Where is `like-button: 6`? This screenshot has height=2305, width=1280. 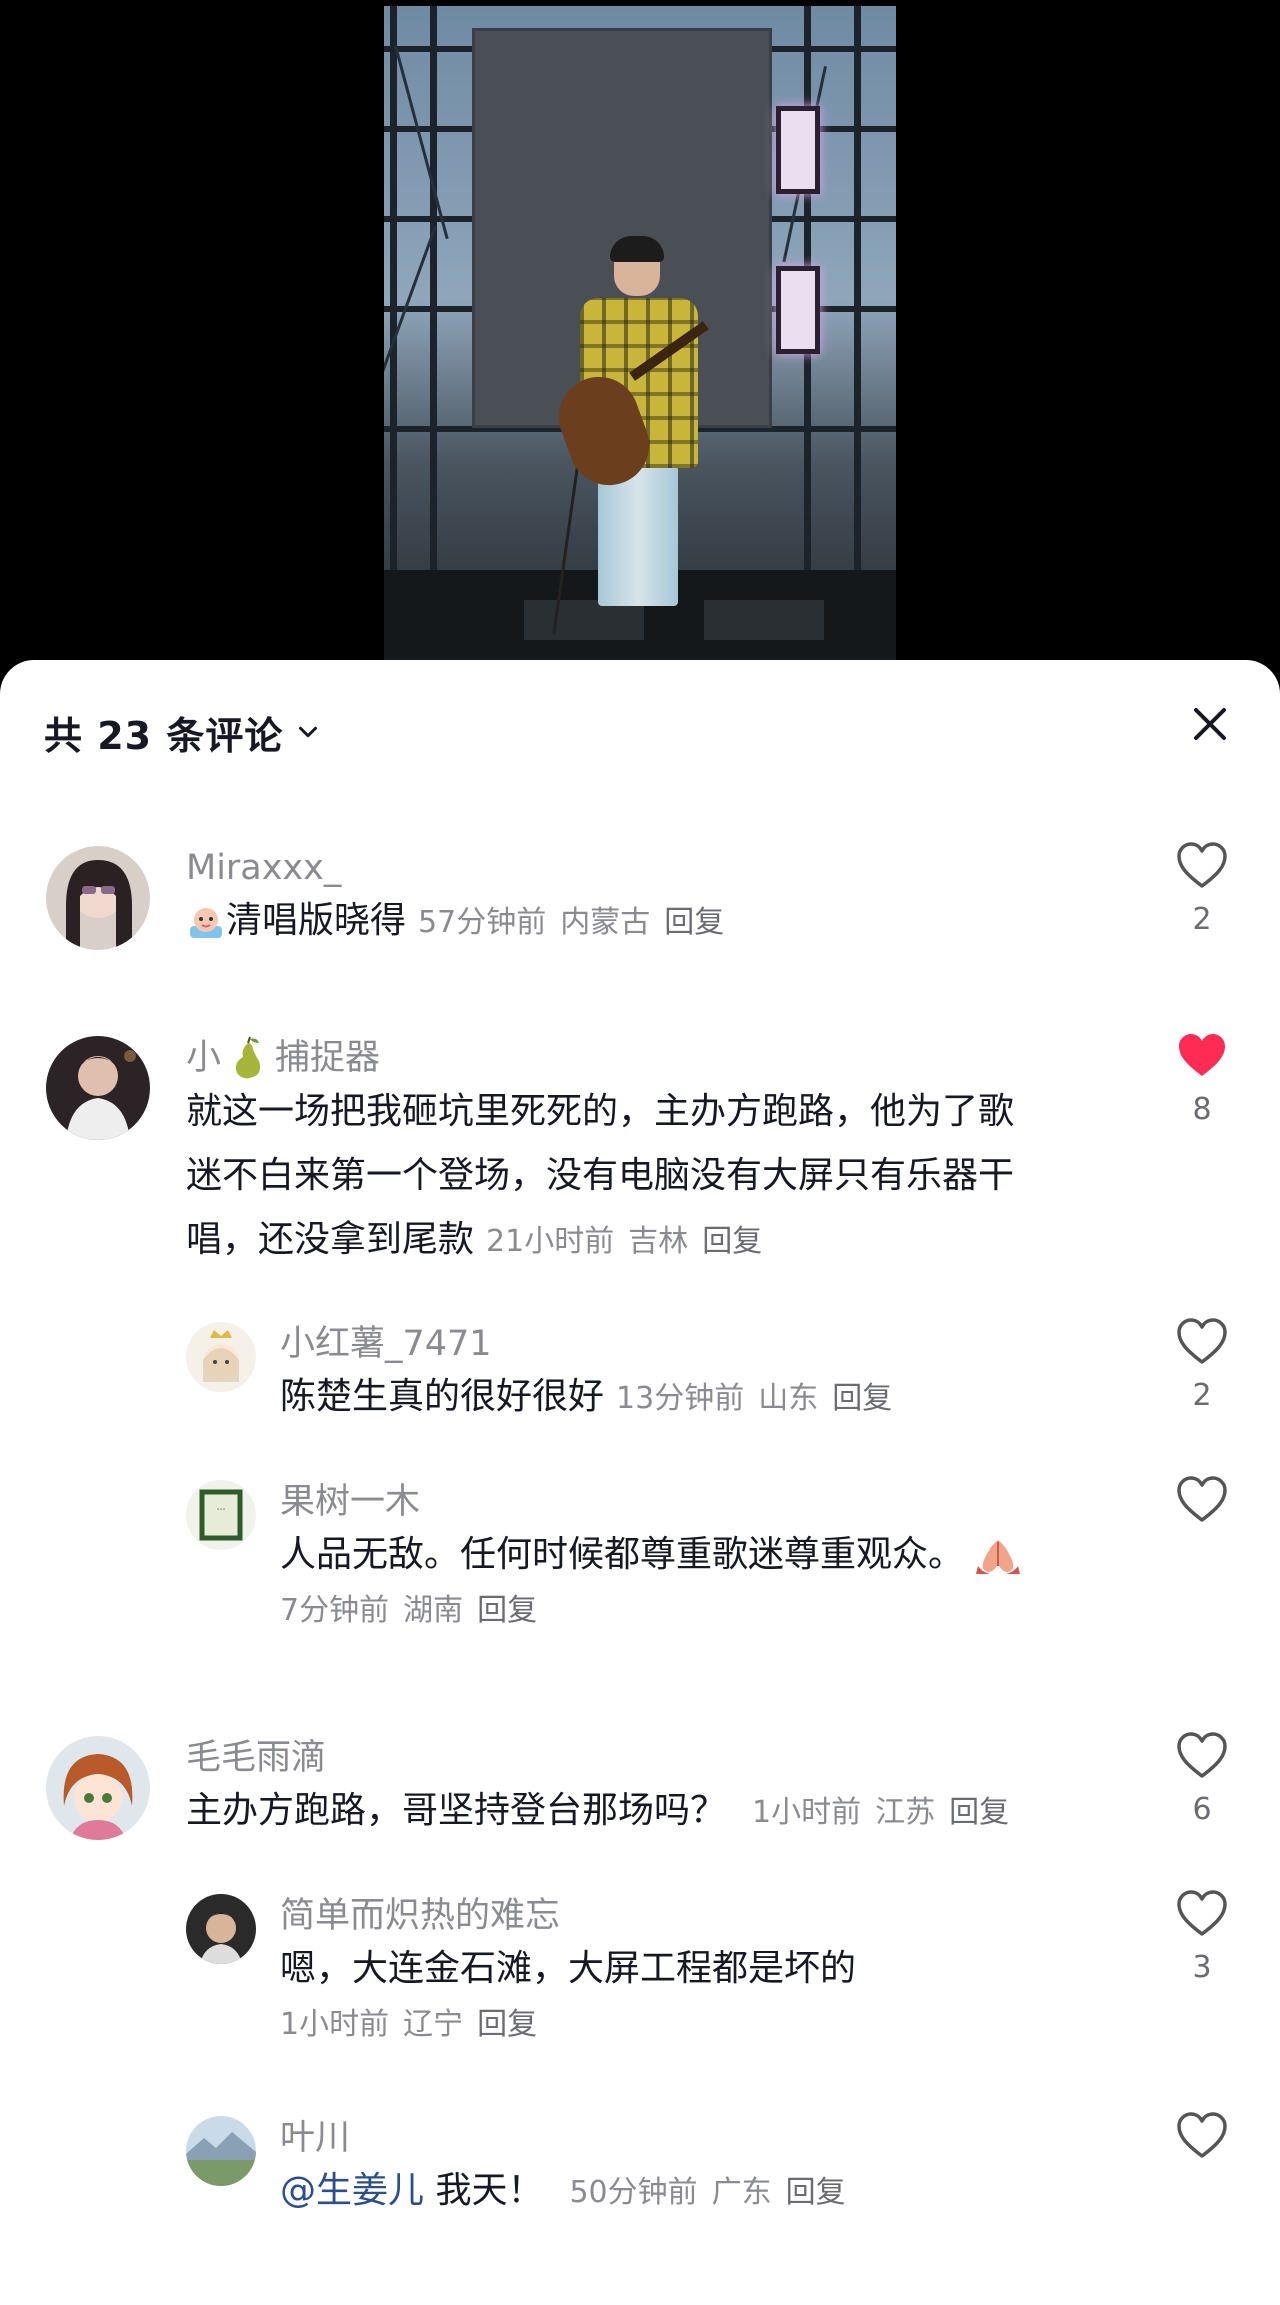 like-button: 6 is located at coordinates (1202, 1779).